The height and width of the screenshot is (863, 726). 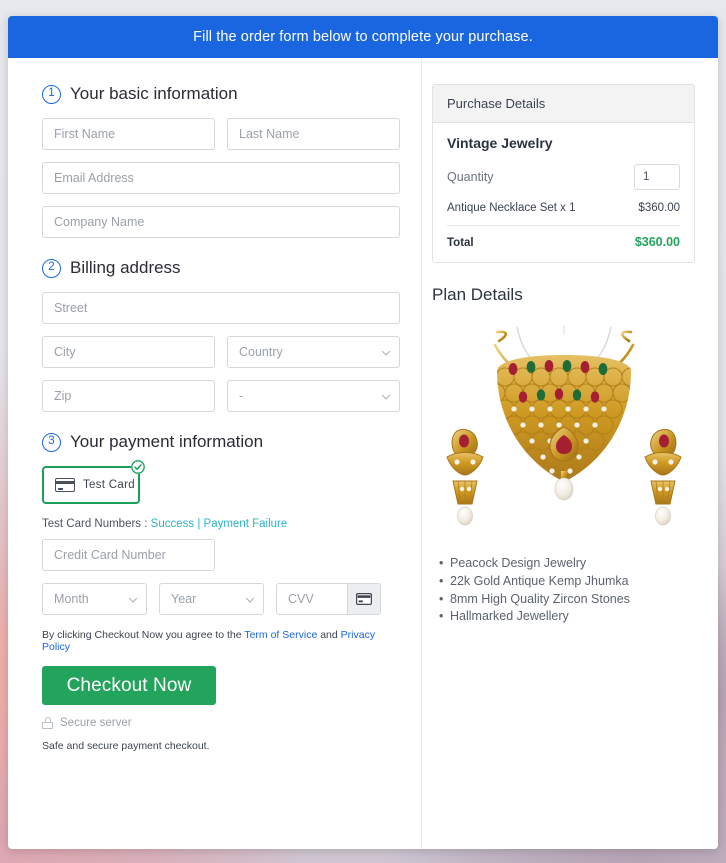 I want to click on street-row, so click(x=221, y=308).